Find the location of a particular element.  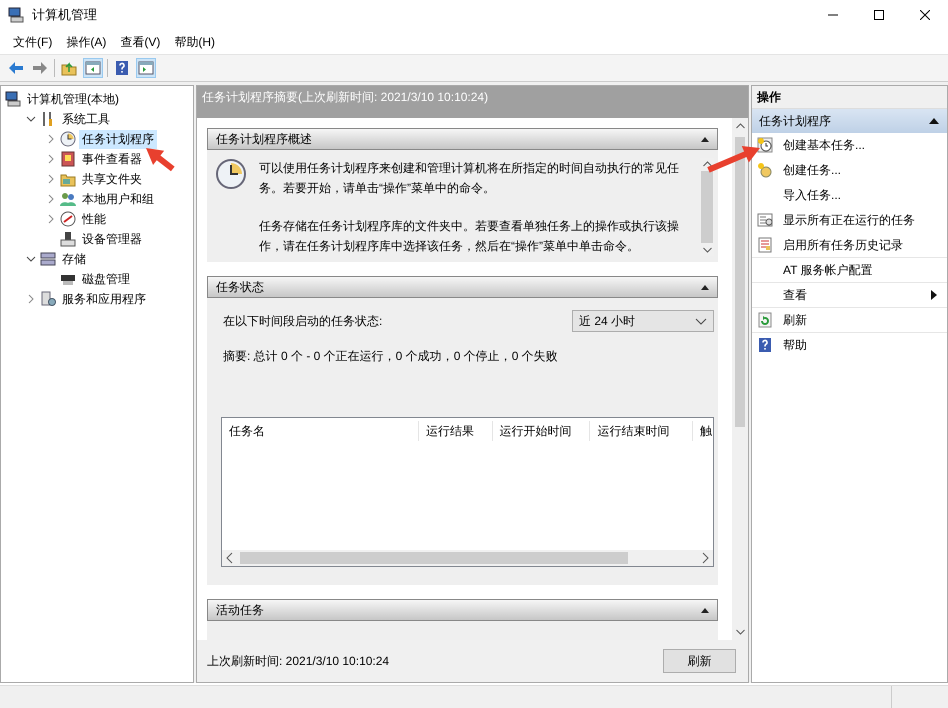

description-text: 任务存储在任务计划程序库的文件夹中。若要查看单独任务上的操作或执行该操作，请在任务计划程序库中选择该任务，然后在“操作”菜单中单击命令。 is located at coordinates (469, 236).